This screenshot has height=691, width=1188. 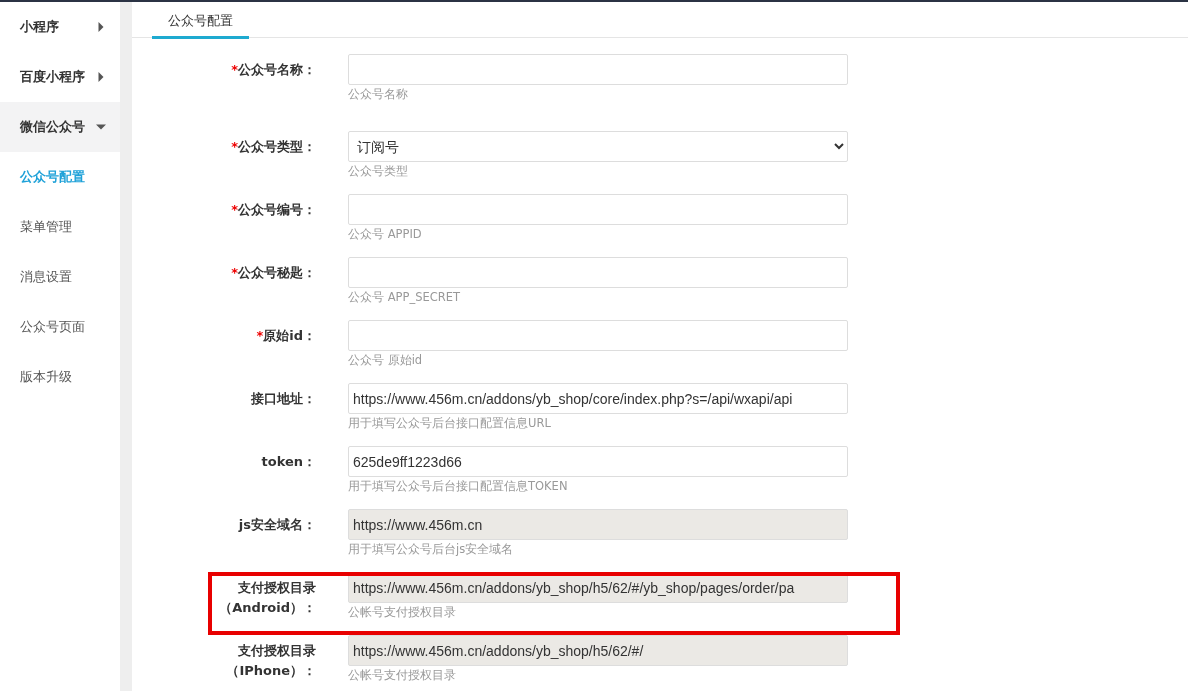 What do you see at coordinates (60, 277) in the screenshot?
I see `sidebar-item: 消息设置` at bounding box center [60, 277].